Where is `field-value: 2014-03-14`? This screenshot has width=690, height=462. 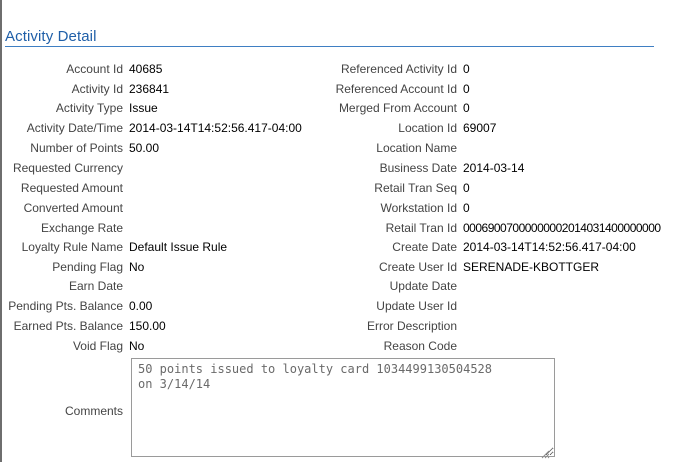
field-value: 2014-03-14 is located at coordinates (494, 168).